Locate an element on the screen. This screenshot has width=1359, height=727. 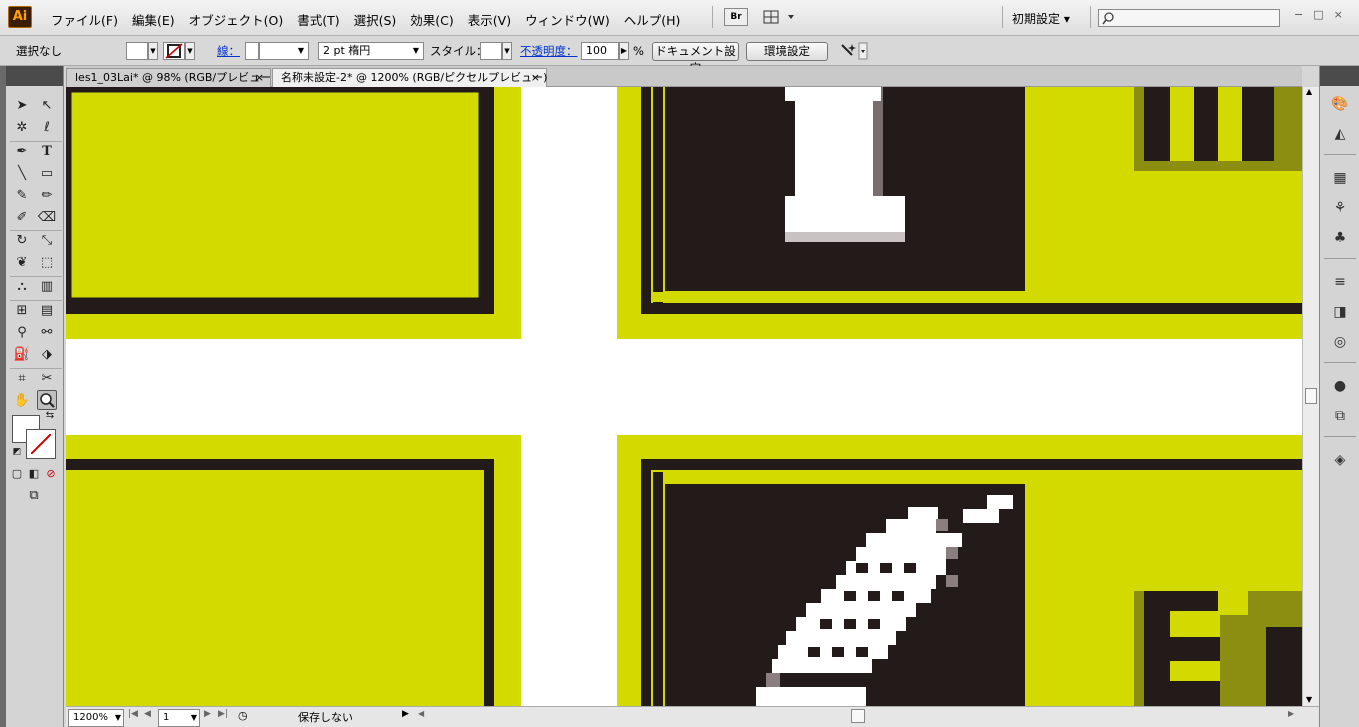
live-paint-selection-tool-icon: ⬗ is located at coordinates (47, 355).